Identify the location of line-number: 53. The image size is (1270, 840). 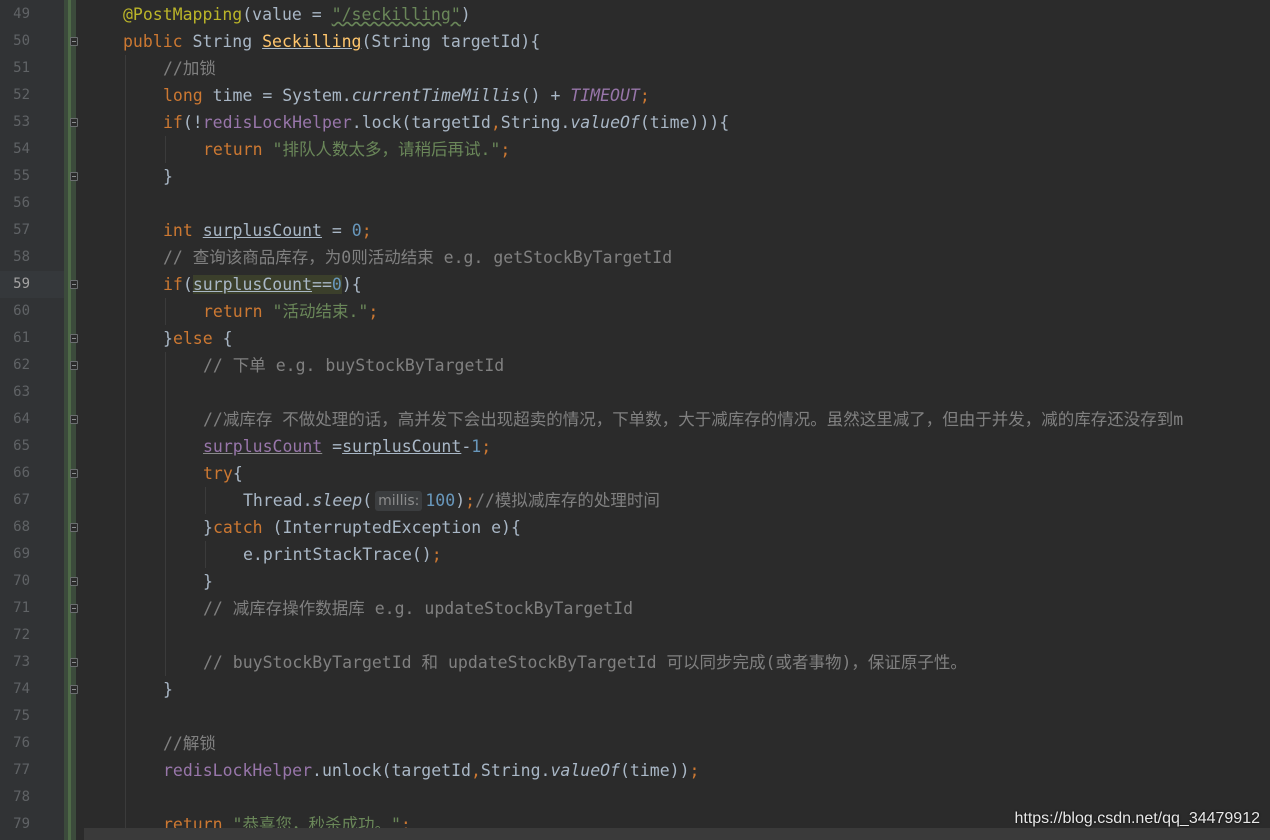
(21, 122).